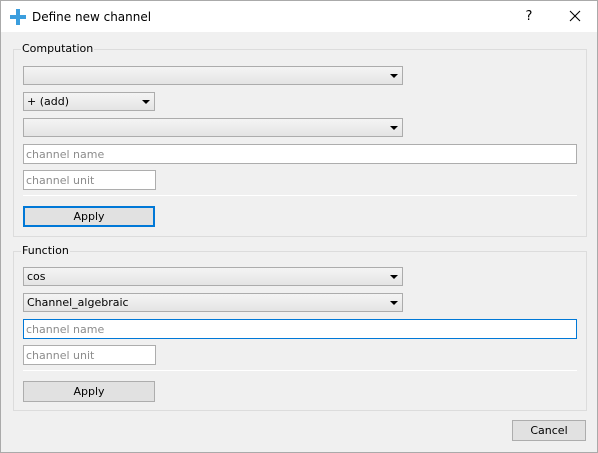  What do you see at coordinates (36, 276) in the screenshot?
I see `function-value: cos` at bounding box center [36, 276].